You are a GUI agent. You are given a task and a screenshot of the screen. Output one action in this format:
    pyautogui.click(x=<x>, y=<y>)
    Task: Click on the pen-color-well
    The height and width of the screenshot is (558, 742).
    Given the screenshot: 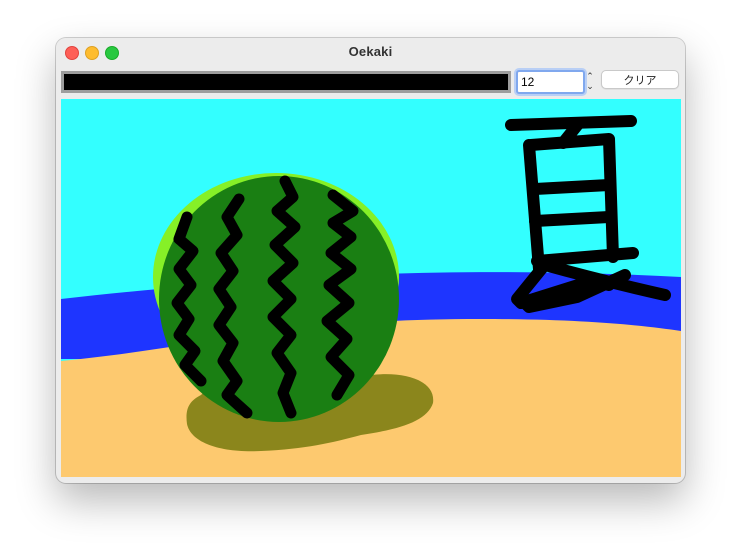 What is the action you would take?
    pyautogui.click(x=286, y=82)
    